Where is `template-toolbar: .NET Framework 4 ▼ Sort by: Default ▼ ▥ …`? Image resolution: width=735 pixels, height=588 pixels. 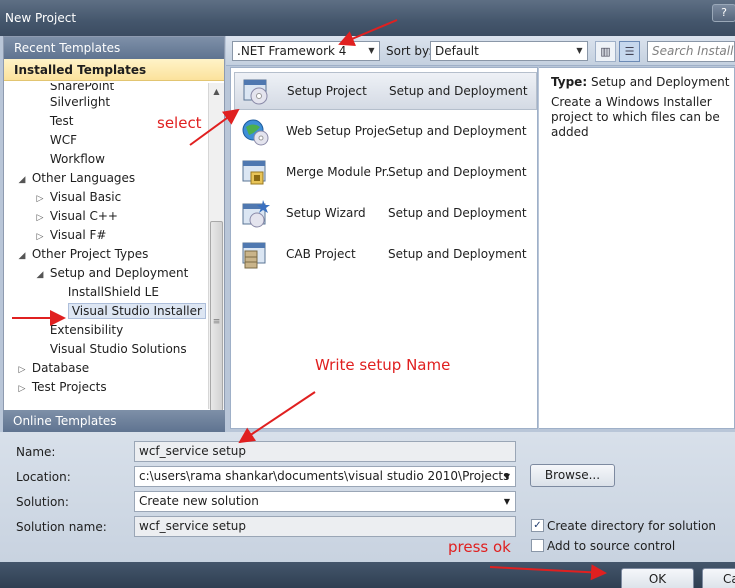 template-toolbar: .NET Framework 4 ▼ Sort by: Default ▼ ▥ … is located at coordinates (480, 51).